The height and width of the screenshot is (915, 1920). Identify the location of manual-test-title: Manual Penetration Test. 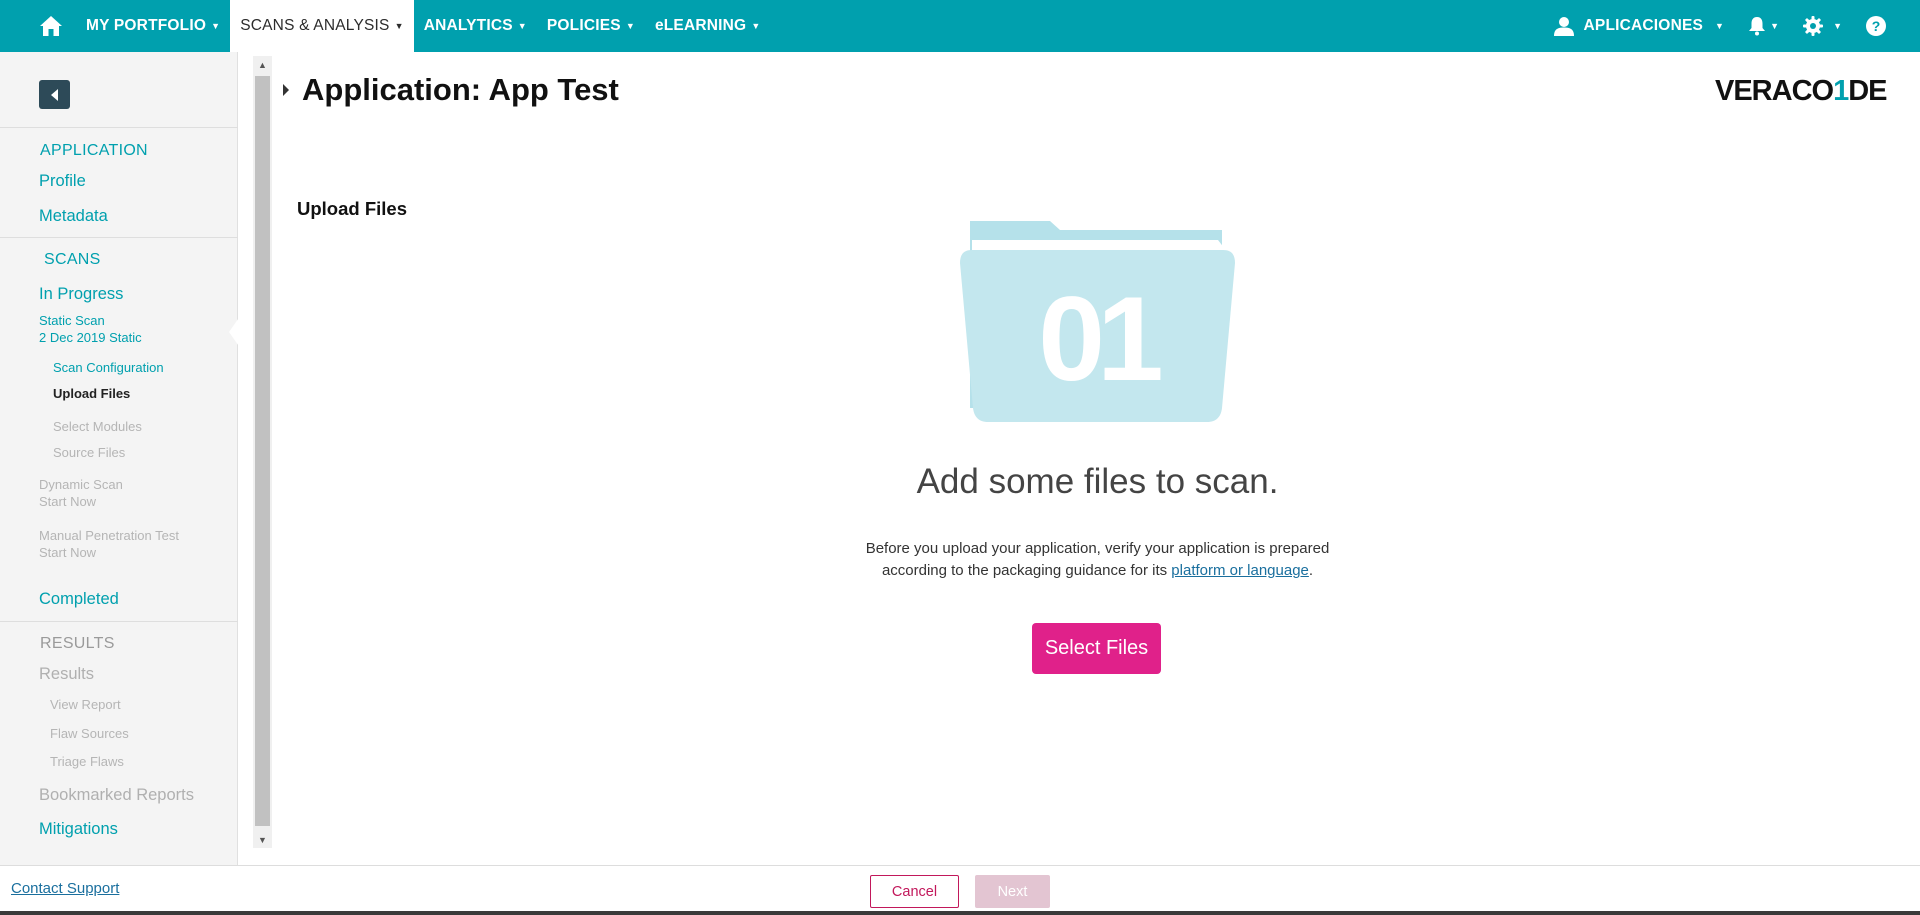
(109, 535).